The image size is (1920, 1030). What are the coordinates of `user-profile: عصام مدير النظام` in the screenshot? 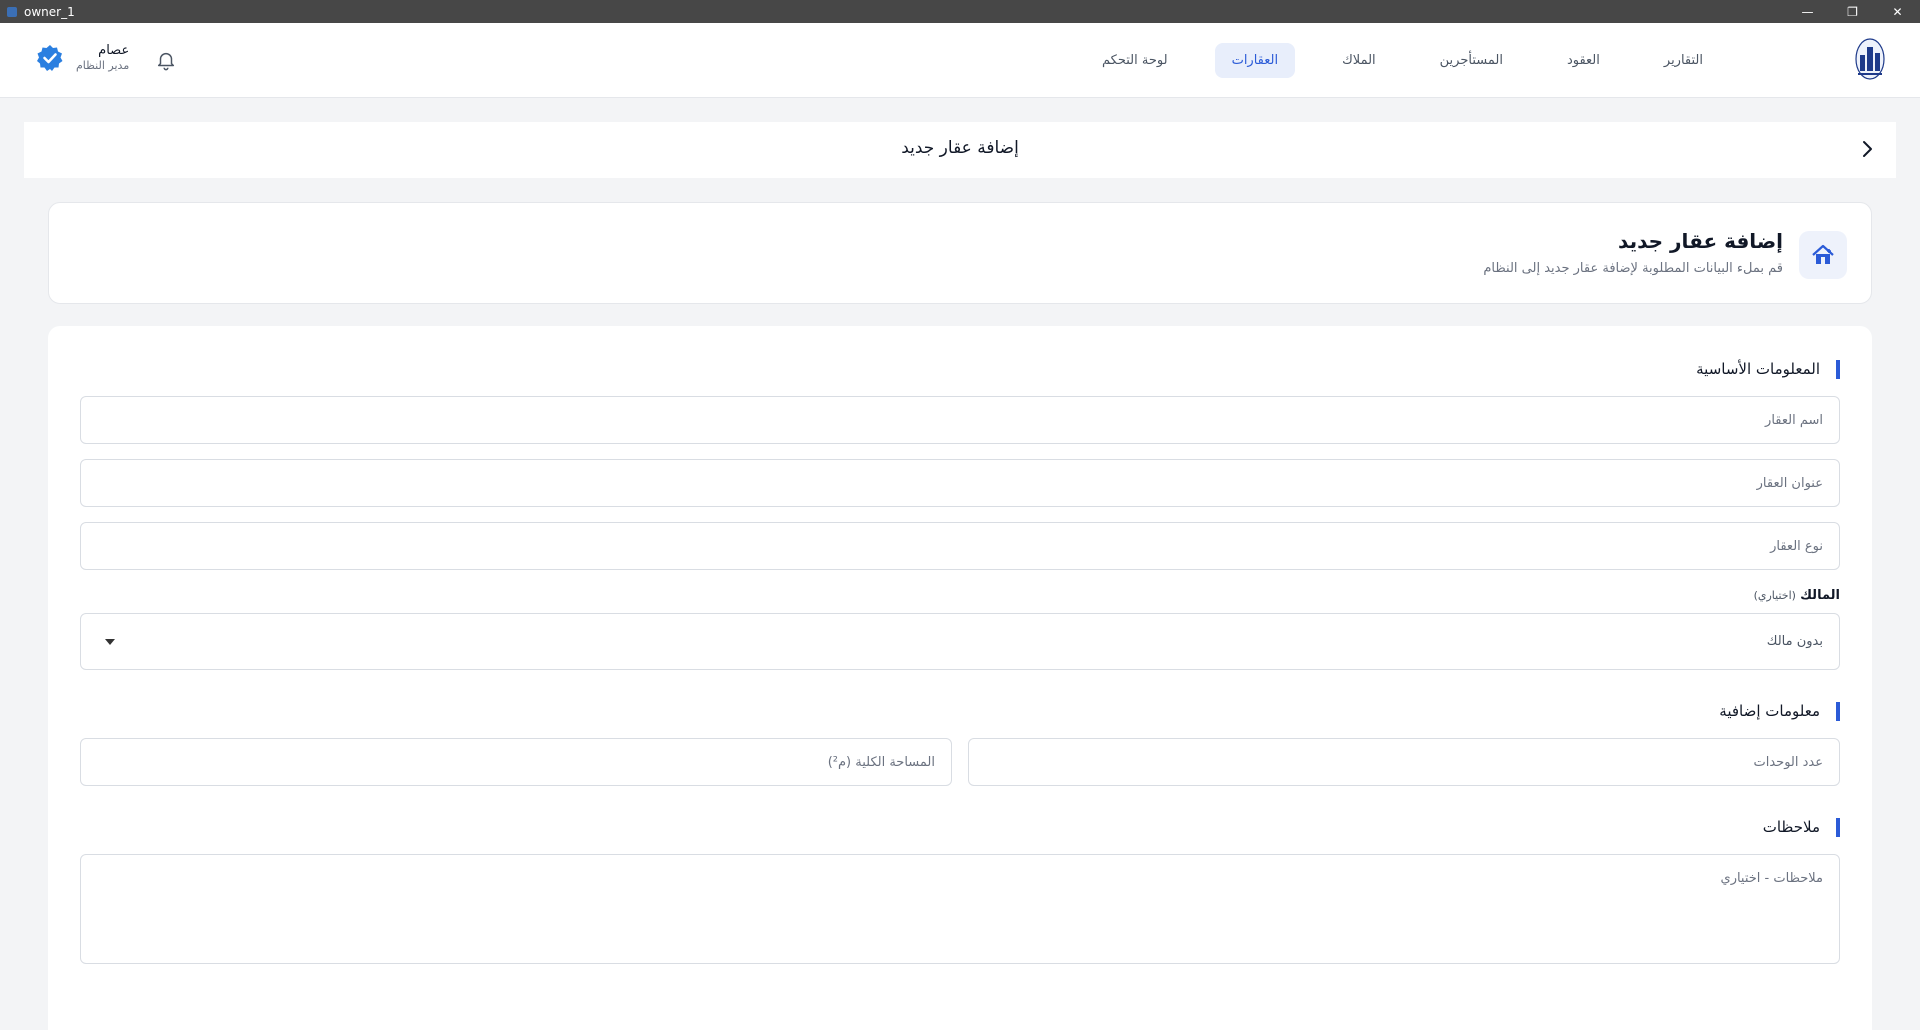 It's located at (82, 57).